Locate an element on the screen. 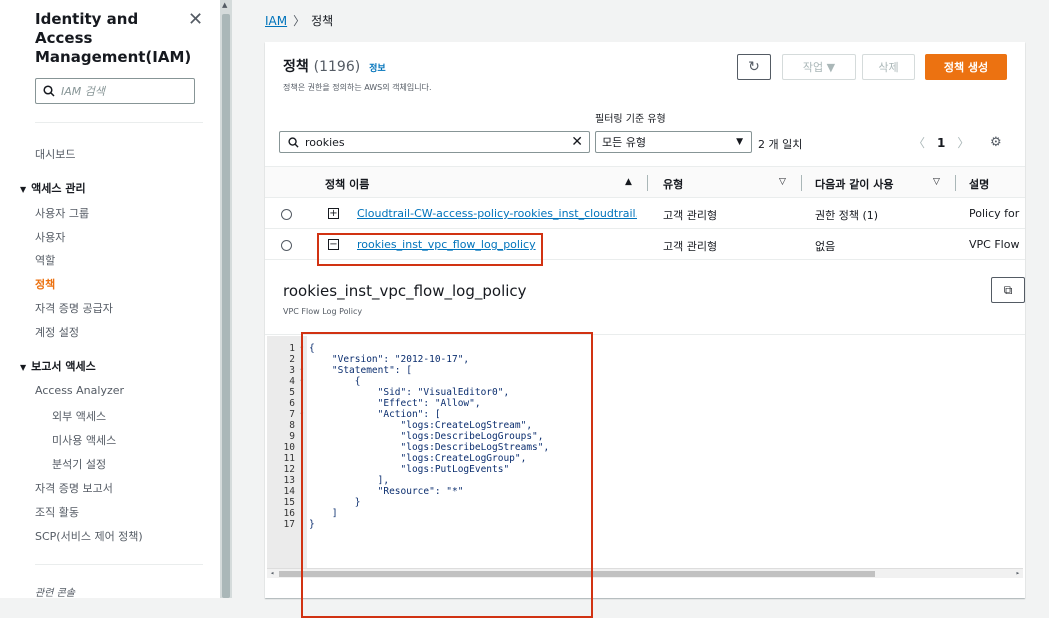 The height and width of the screenshot is (618, 1049). line-number: 9 is located at coordinates (286, 436).